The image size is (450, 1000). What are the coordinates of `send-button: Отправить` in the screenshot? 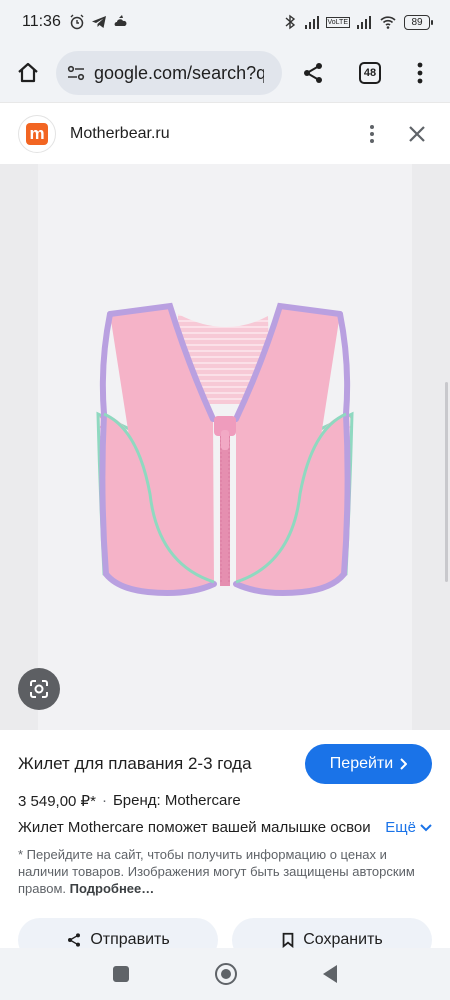 It's located at (118, 933).